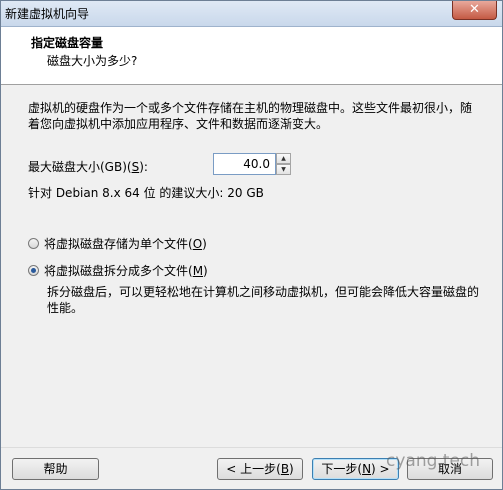  Describe the element at coordinates (263, 300) in the screenshot. I see `split-description: 拆分磁盘后，可以更轻松地在计算机之间移动虚拟机，但可能会降低大容量磁盘的性能。` at that location.